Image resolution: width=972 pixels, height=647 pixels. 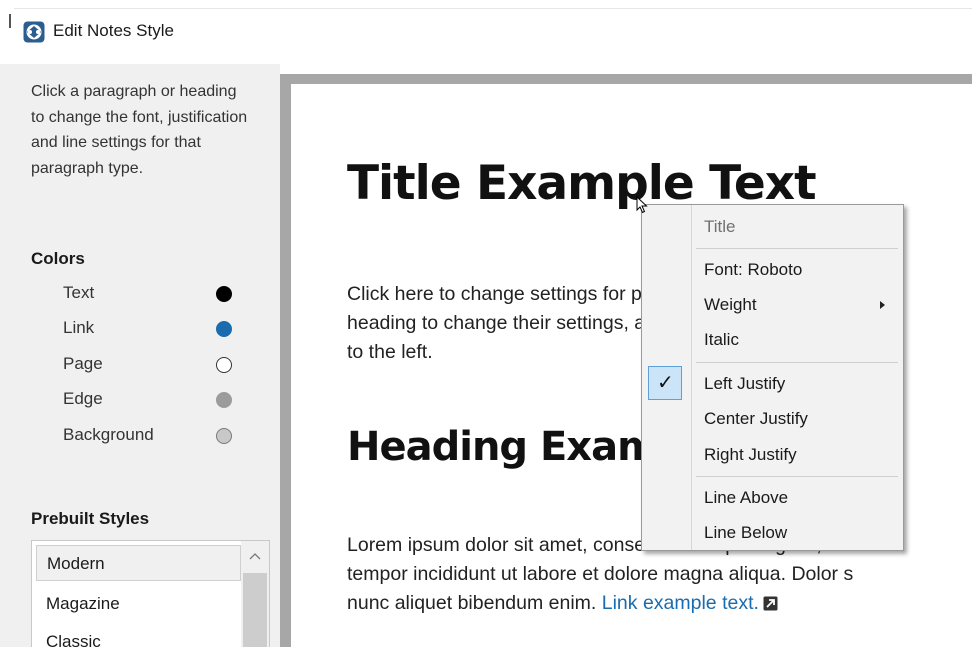 What do you see at coordinates (224, 294) in the screenshot?
I see `color-swatch-text` at bounding box center [224, 294].